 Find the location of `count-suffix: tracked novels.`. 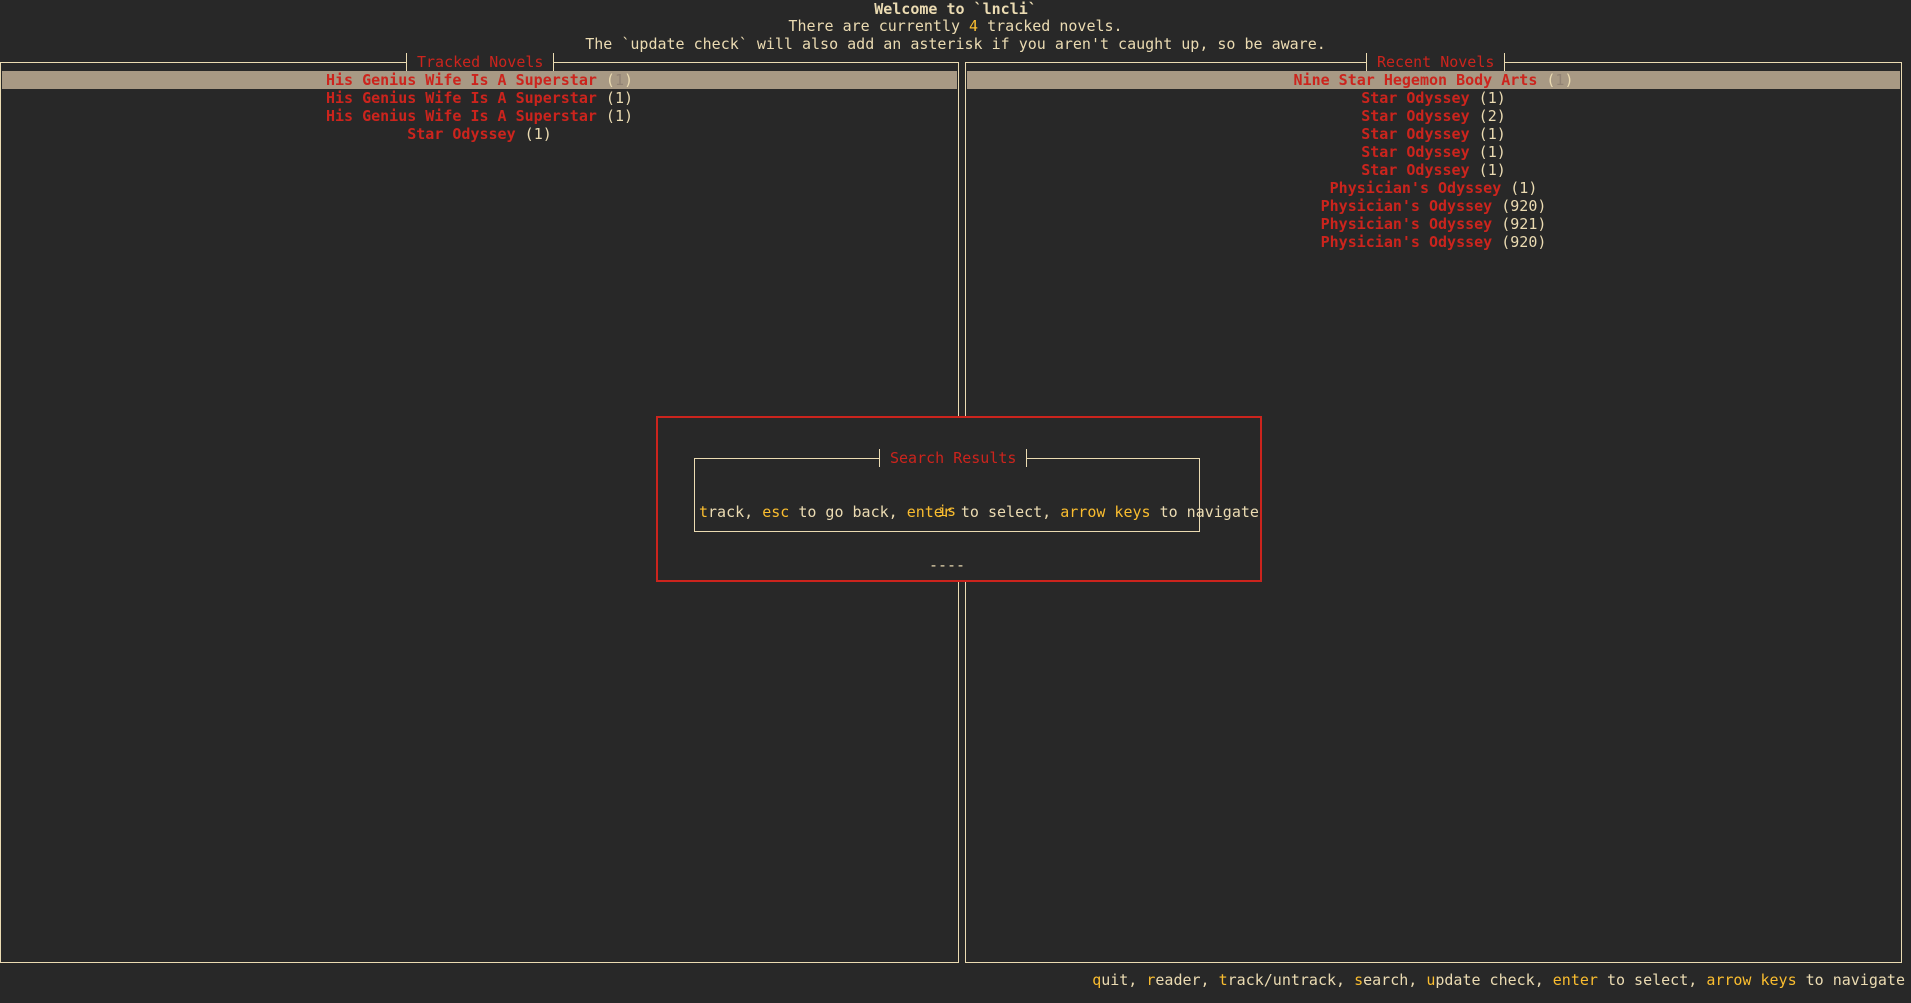

count-suffix: tracked novels. is located at coordinates (1050, 26).